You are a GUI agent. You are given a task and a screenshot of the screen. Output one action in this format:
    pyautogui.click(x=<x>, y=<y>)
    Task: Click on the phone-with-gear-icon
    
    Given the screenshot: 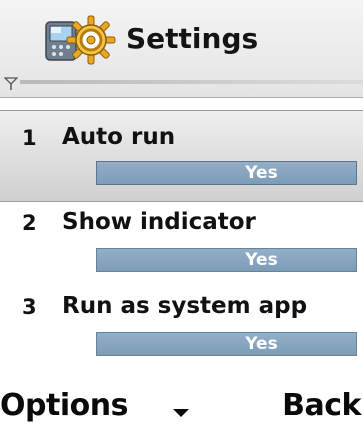 What is the action you would take?
    pyautogui.click(x=80, y=40)
    